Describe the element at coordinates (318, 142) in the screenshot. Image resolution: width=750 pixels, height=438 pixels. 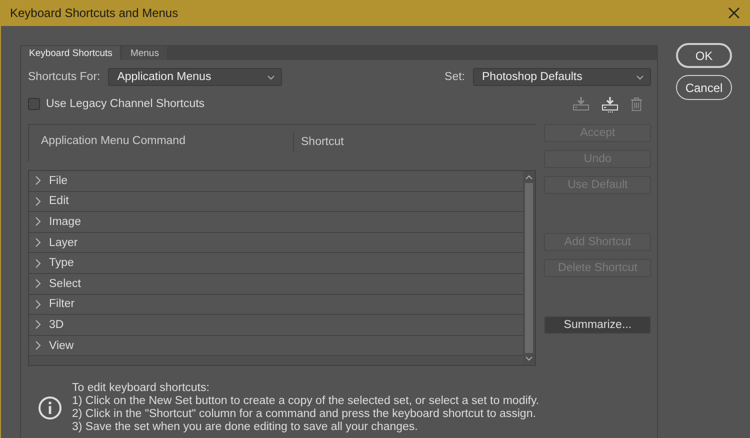
I see `column-header: Shortcut` at that location.